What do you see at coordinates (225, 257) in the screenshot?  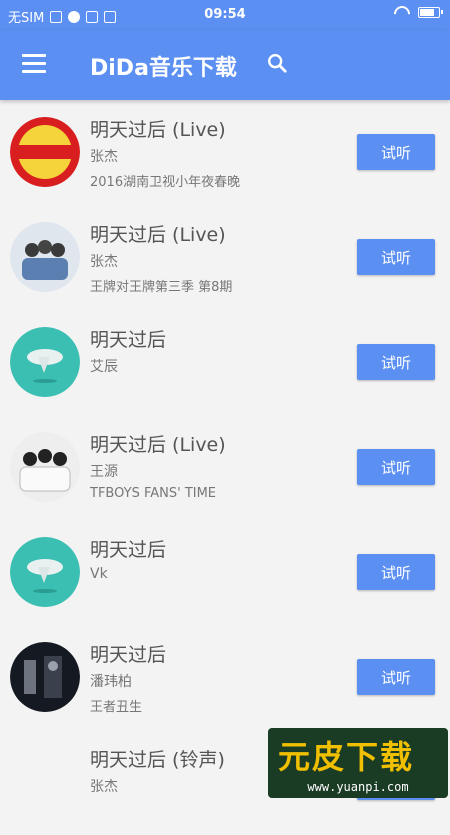 I see `song-row: 明天过后 (Live) 张杰 王牌对王牌第三季 第8期 试听` at bounding box center [225, 257].